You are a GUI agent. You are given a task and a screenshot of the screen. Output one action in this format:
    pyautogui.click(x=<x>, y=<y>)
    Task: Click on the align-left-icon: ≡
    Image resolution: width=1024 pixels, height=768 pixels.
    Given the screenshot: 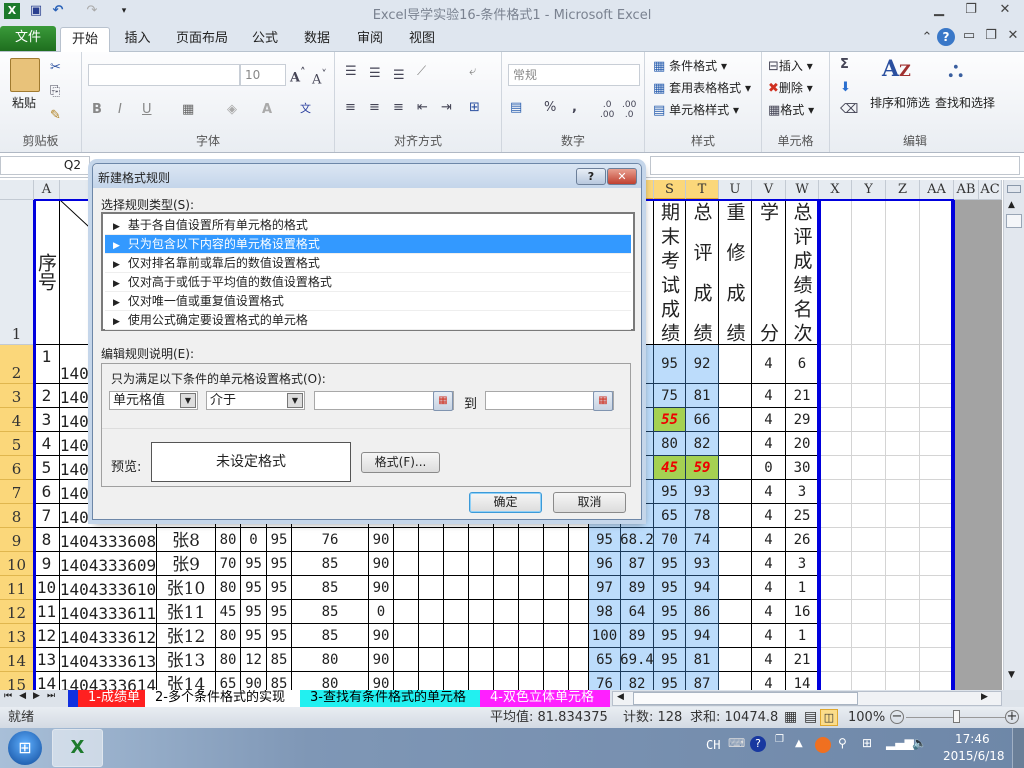 What is the action you would take?
    pyautogui.click(x=350, y=107)
    